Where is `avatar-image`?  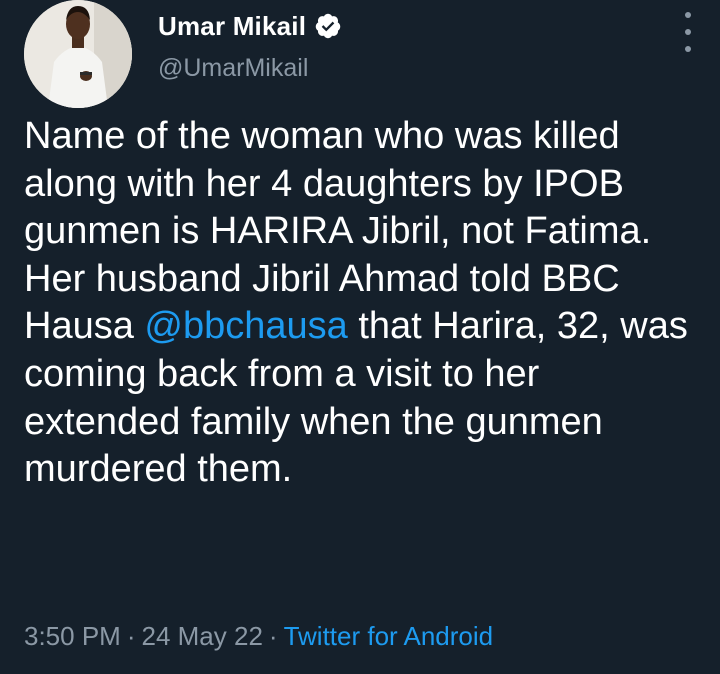
avatar-image is located at coordinates (78, 54).